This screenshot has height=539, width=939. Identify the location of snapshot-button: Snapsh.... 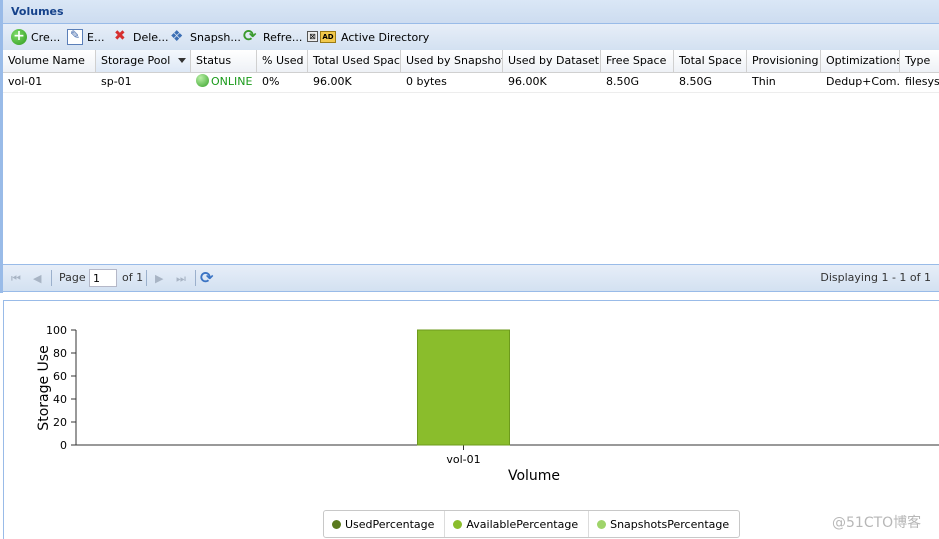
(205, 36).